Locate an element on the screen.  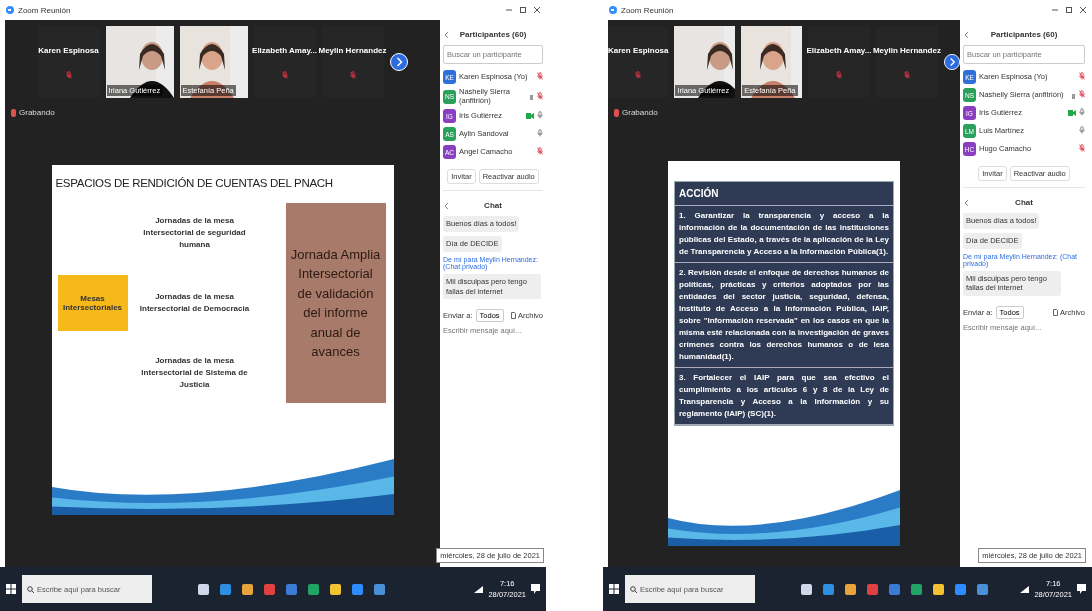
table-heading: ACCIÓN is located at coordinates (784, 194).